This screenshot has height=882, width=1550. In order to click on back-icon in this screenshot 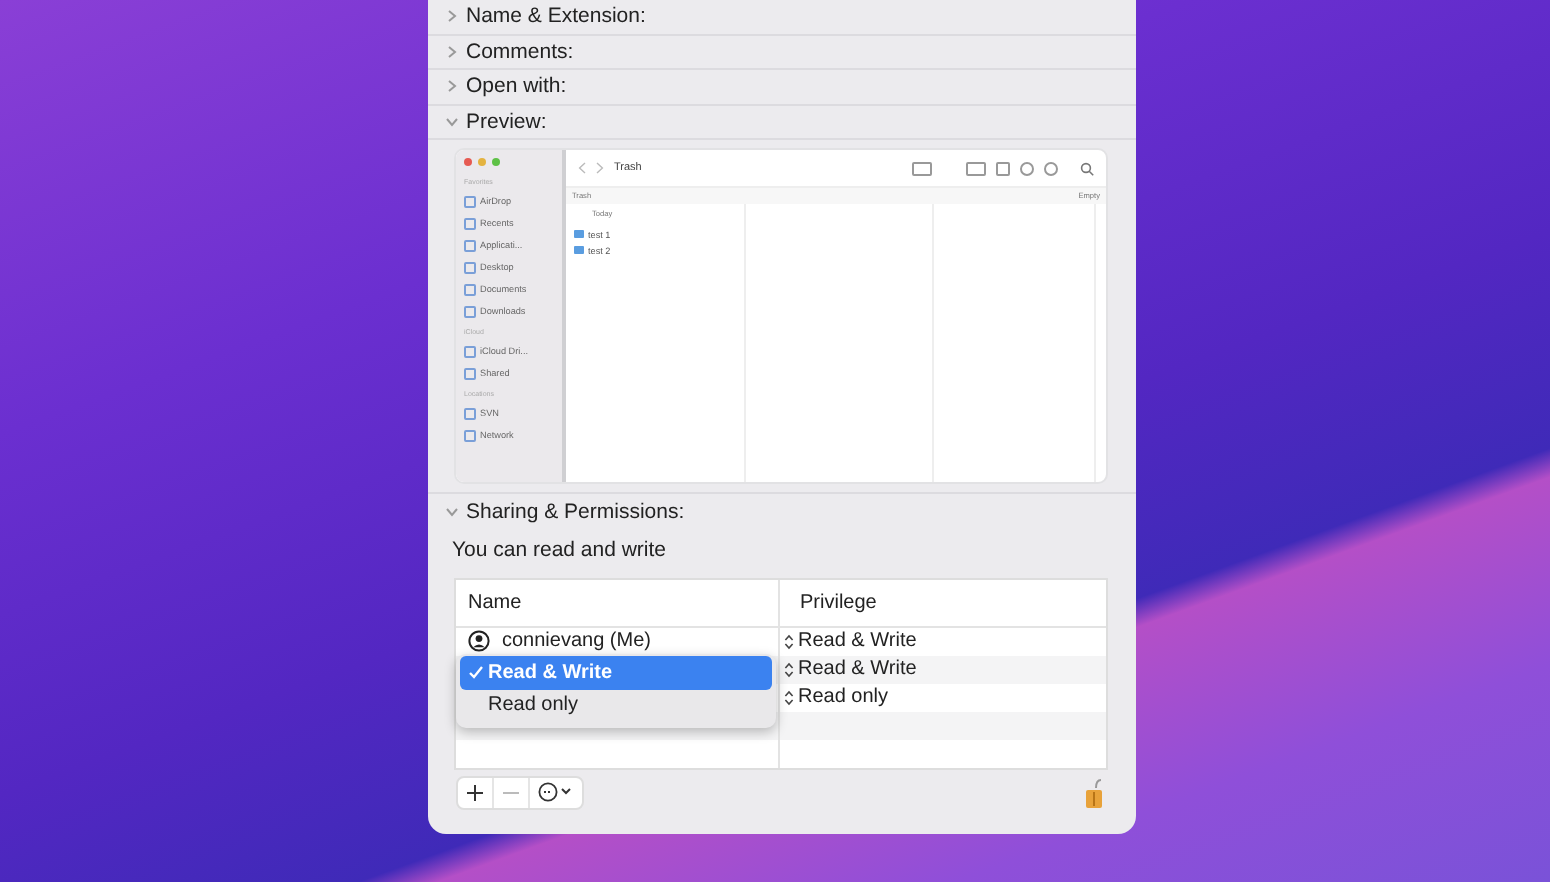, I will do `click(582, 168)`.